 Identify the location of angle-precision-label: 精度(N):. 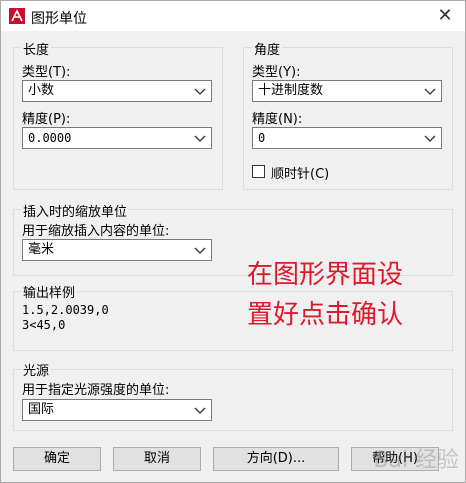
(277, 119).